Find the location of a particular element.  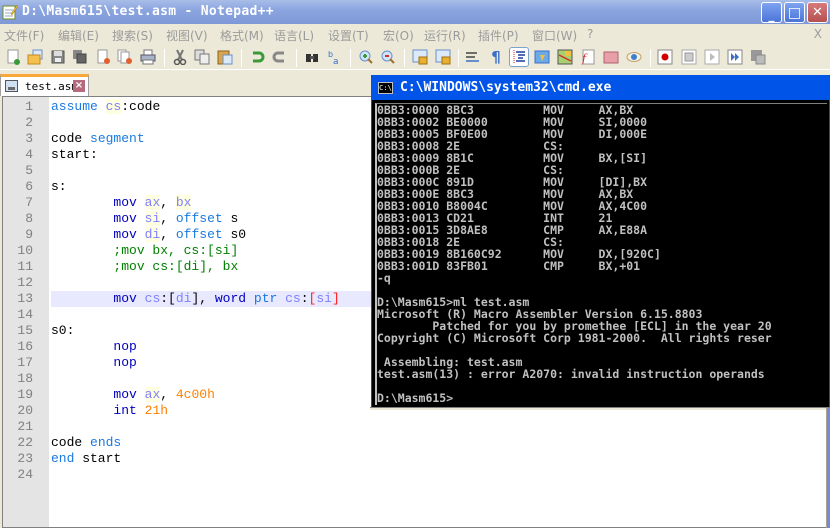

macro-stop-button is located at coordinates (689, 57).